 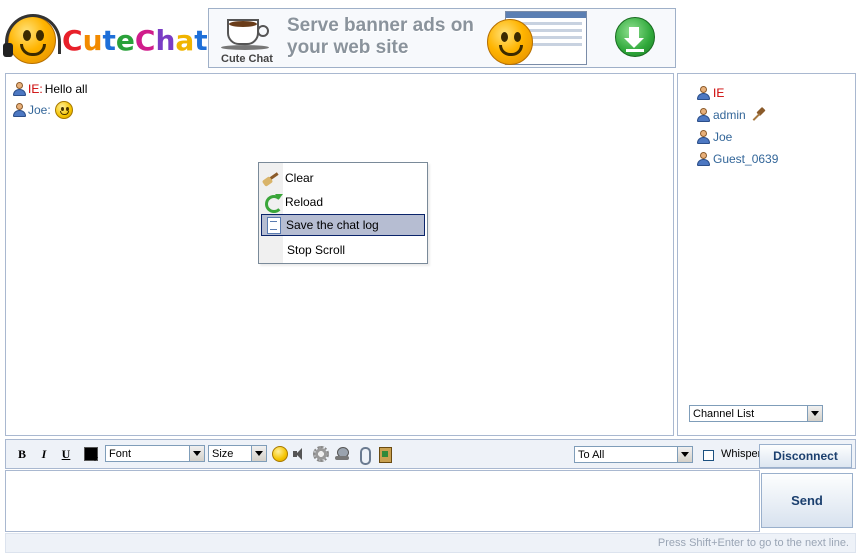 What do you see at coordinates (44, 454) in the screenshot?
I see `italic-button: I` at bounding box center [44, 454].